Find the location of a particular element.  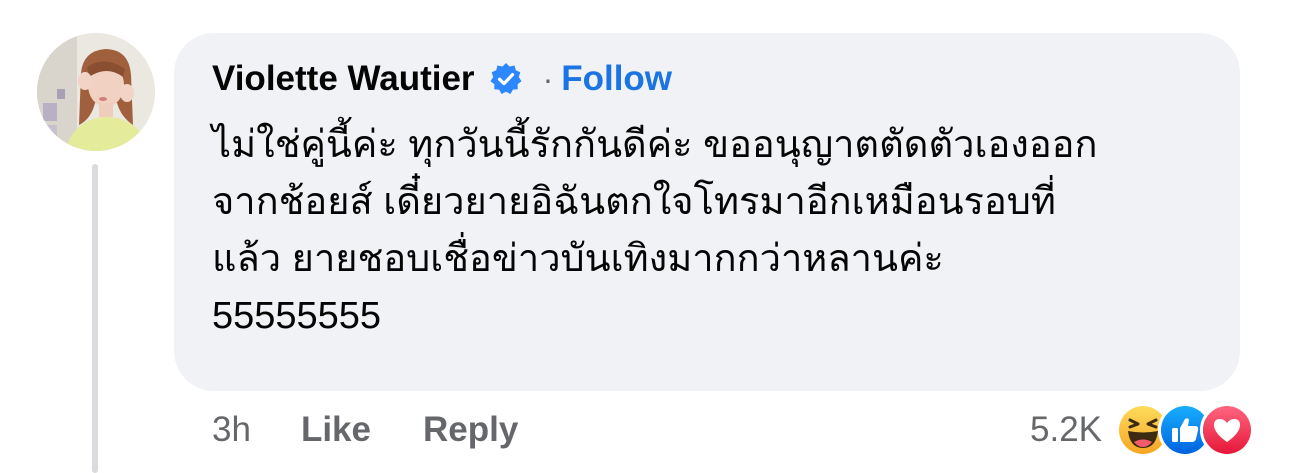

avatar is located at coordinates (96, 92).